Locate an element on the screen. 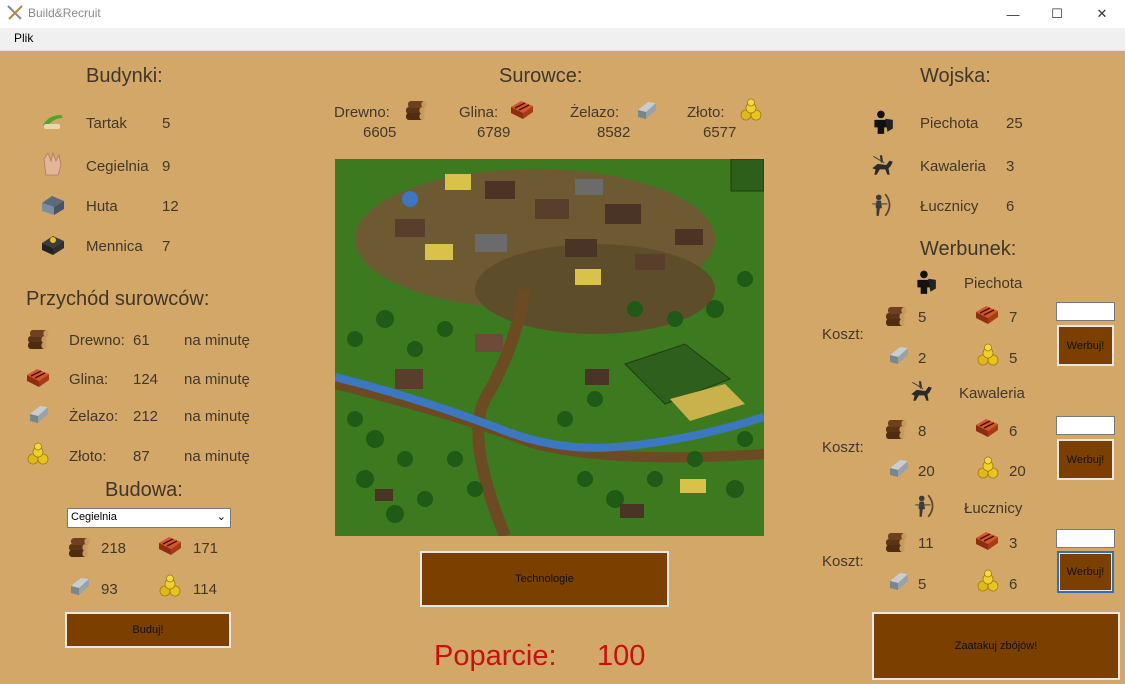  support-label: Poparcie: is located at coordinates (495, 656).